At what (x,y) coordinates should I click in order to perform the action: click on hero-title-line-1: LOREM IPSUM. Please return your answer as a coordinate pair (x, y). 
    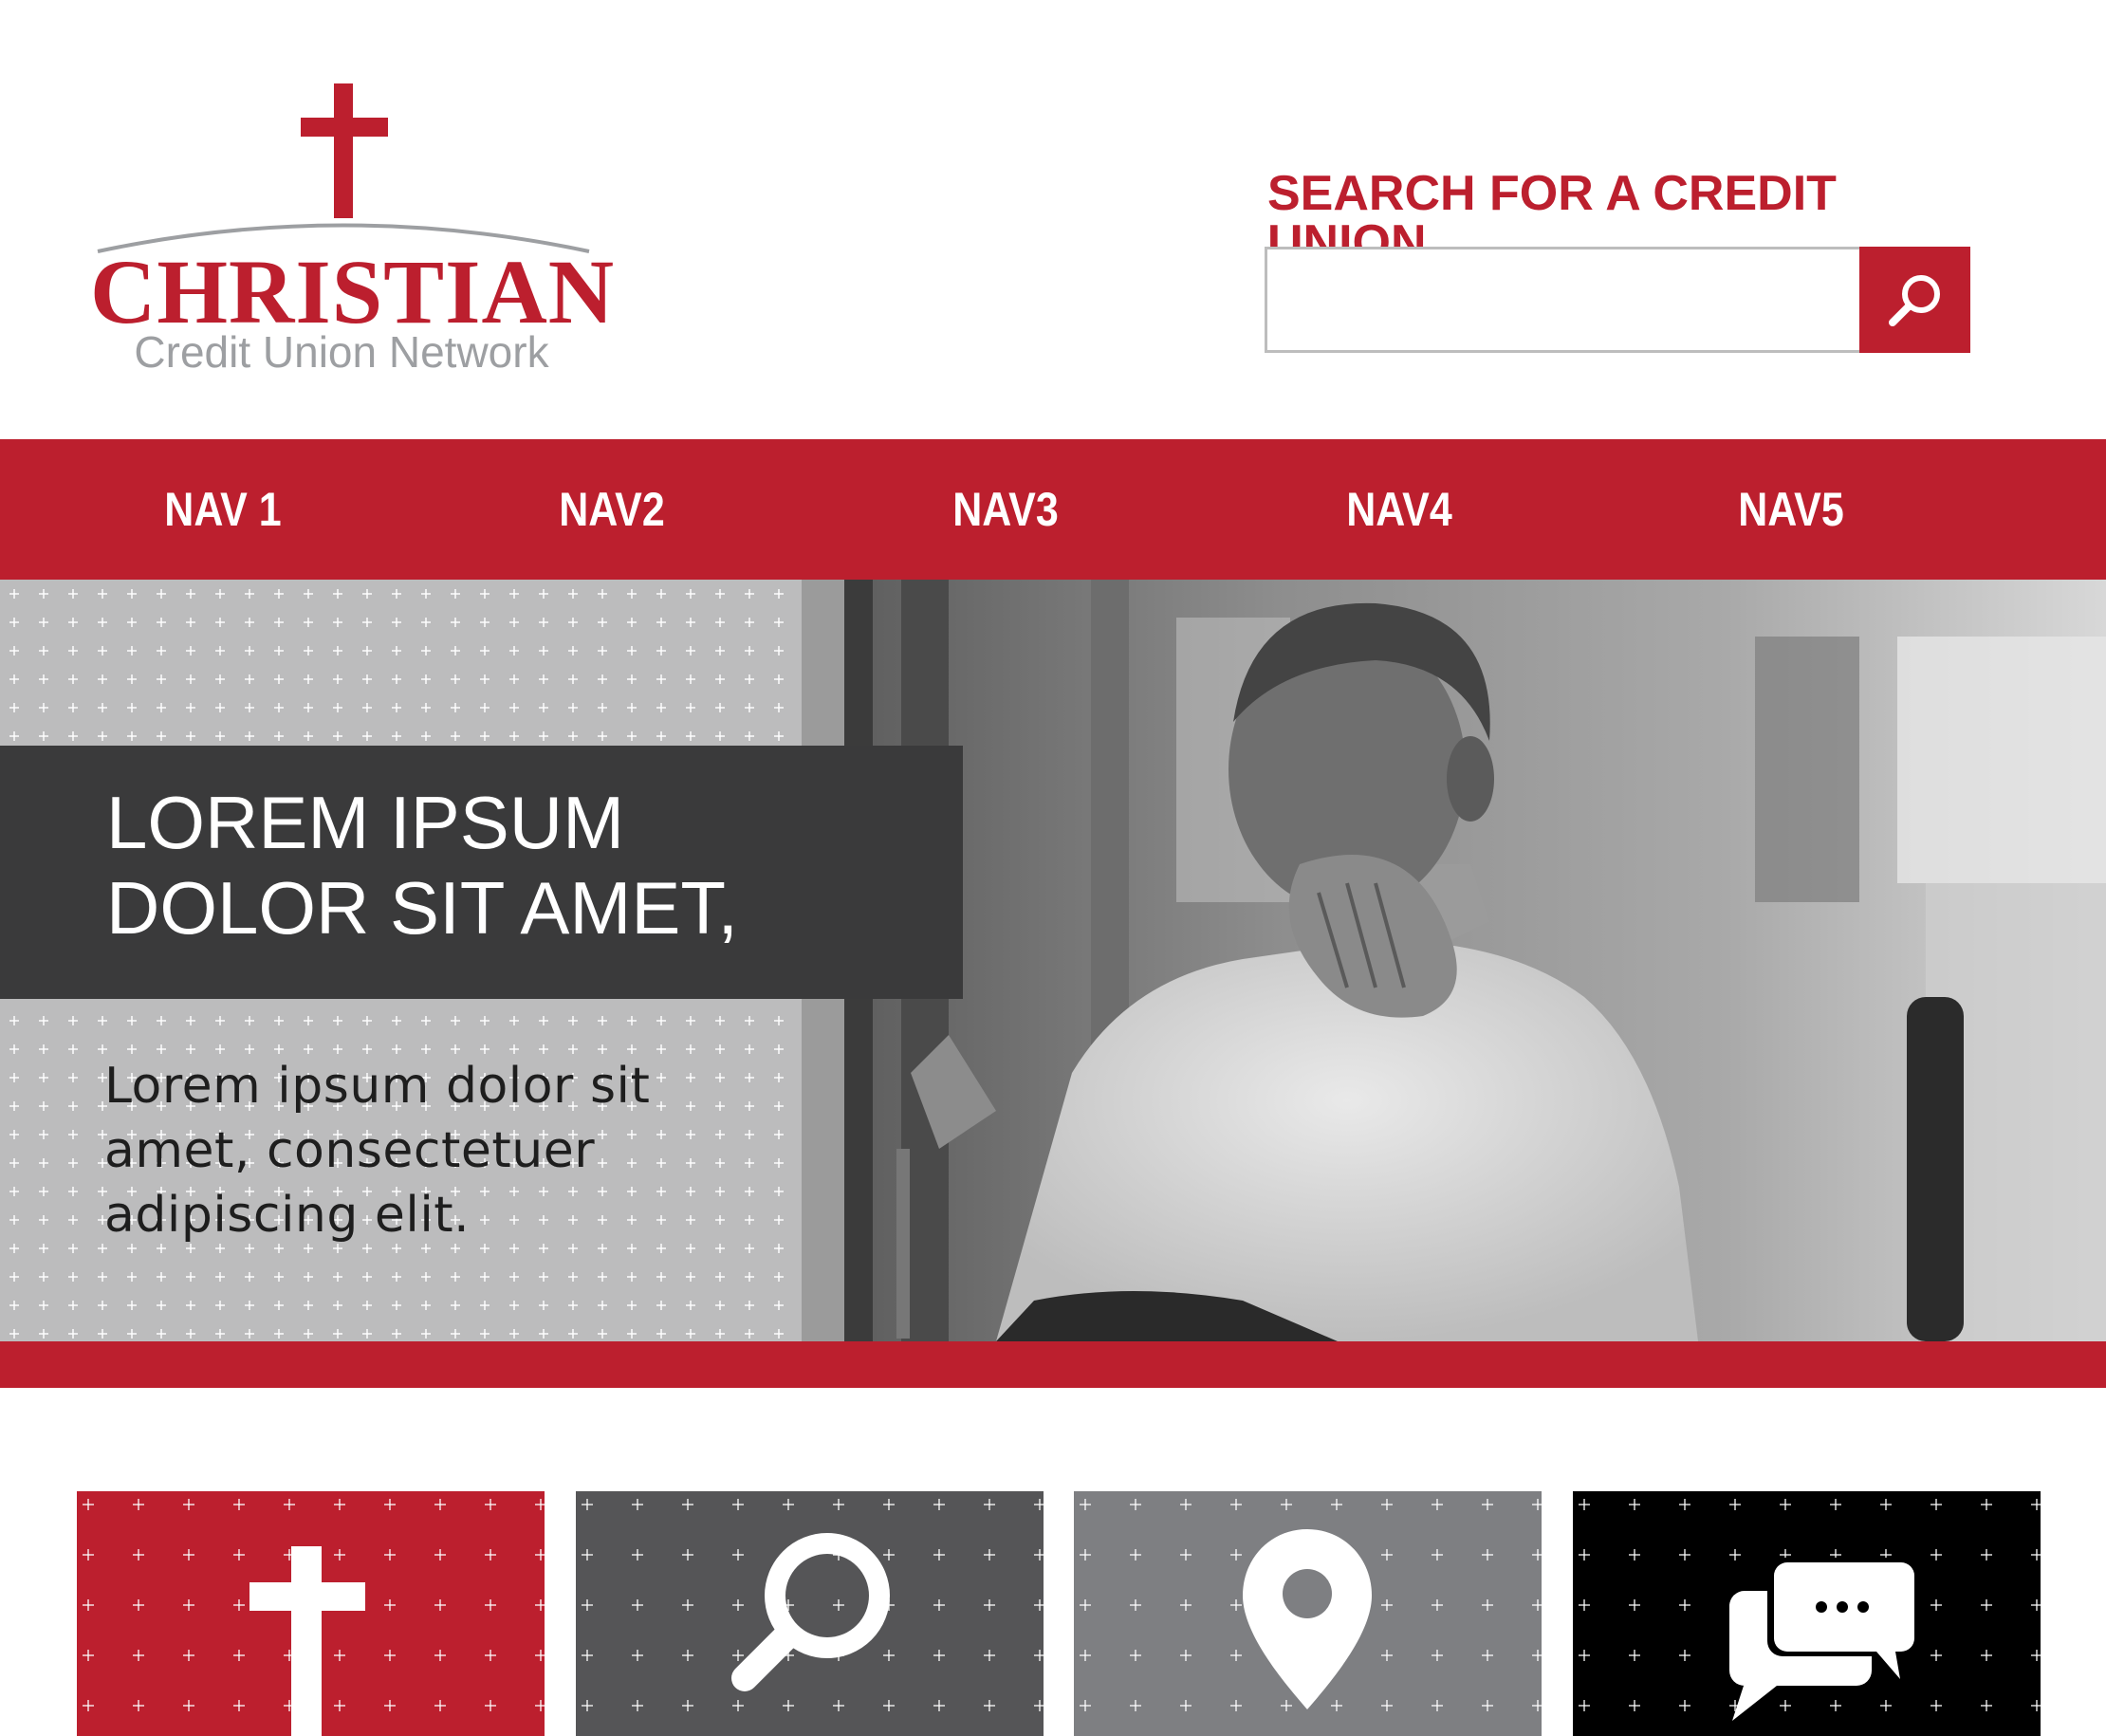
    Looking at the image, I should click on (366, 822).